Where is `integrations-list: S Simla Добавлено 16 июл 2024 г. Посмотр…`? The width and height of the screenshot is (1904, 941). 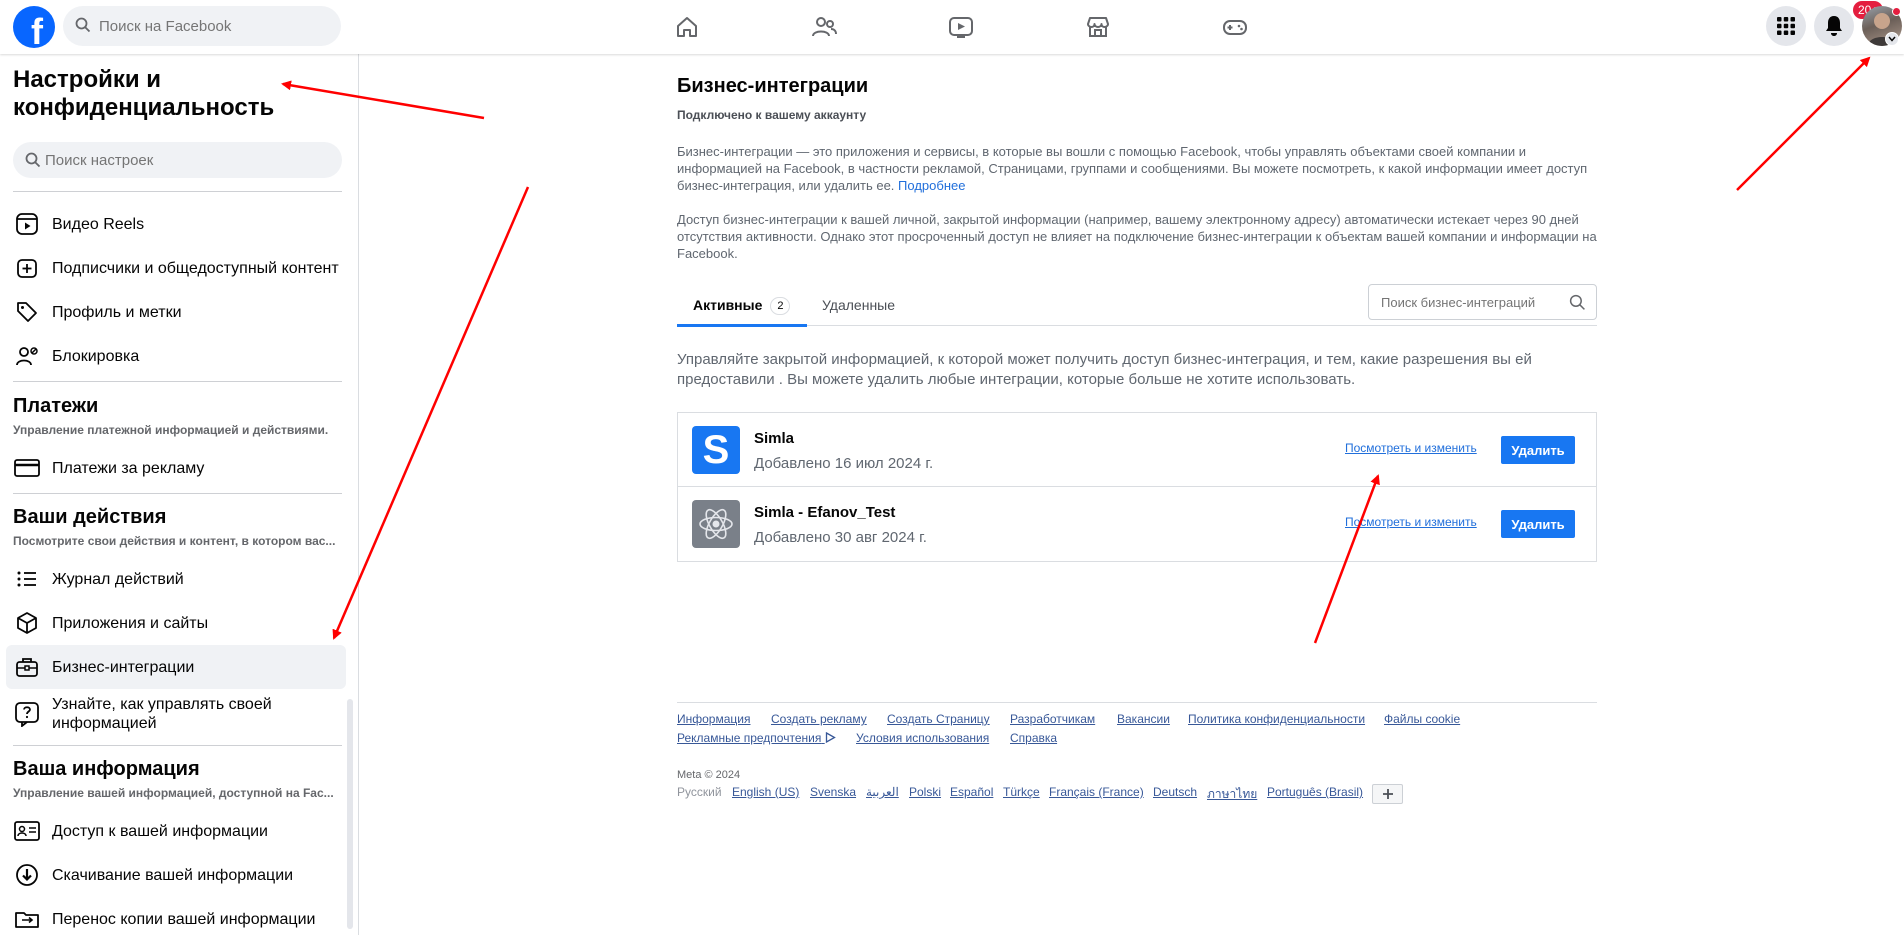 integrations-list: S Simla Добавлено 16 июл 2024 г. Посмотр… is located at coordinates (1137, 487).